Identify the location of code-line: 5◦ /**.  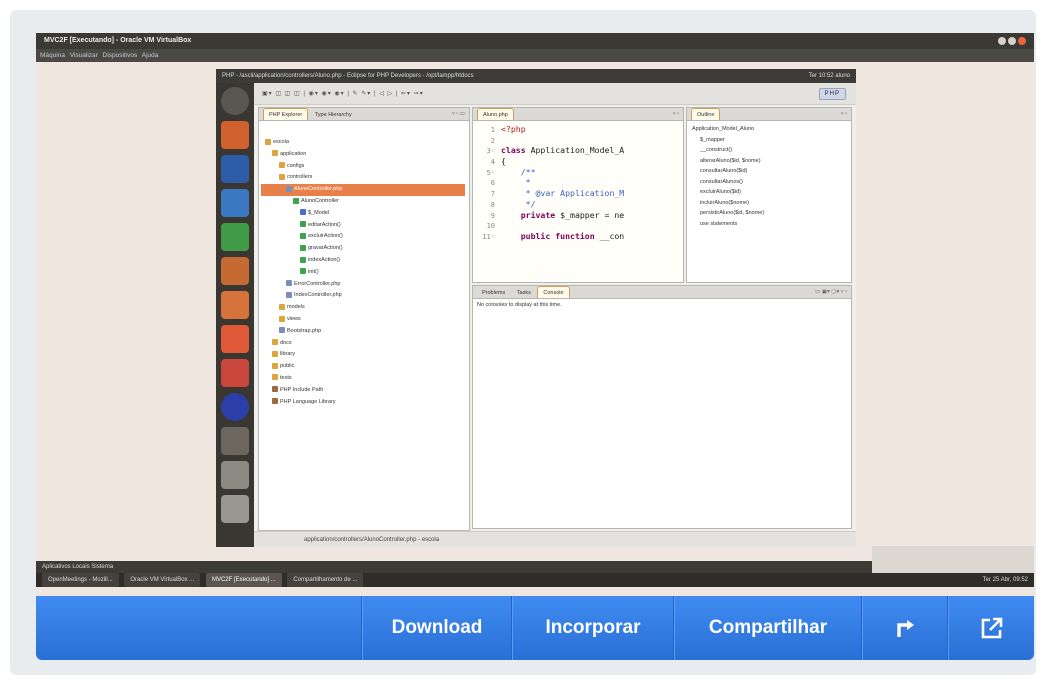
(579, 172).